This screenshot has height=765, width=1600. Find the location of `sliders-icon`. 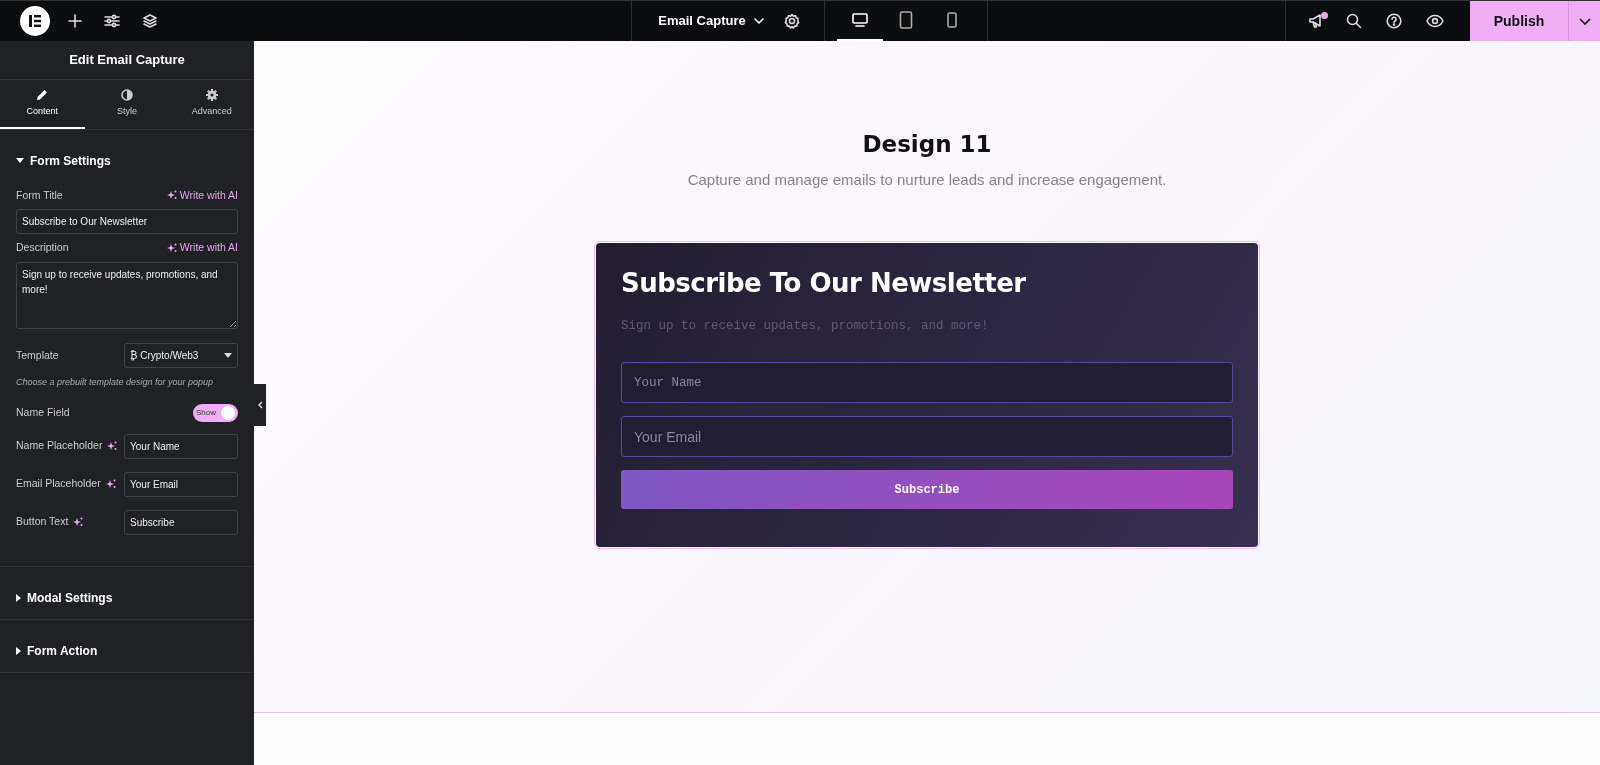

sliders-icon is located at coordinates (112, 21).